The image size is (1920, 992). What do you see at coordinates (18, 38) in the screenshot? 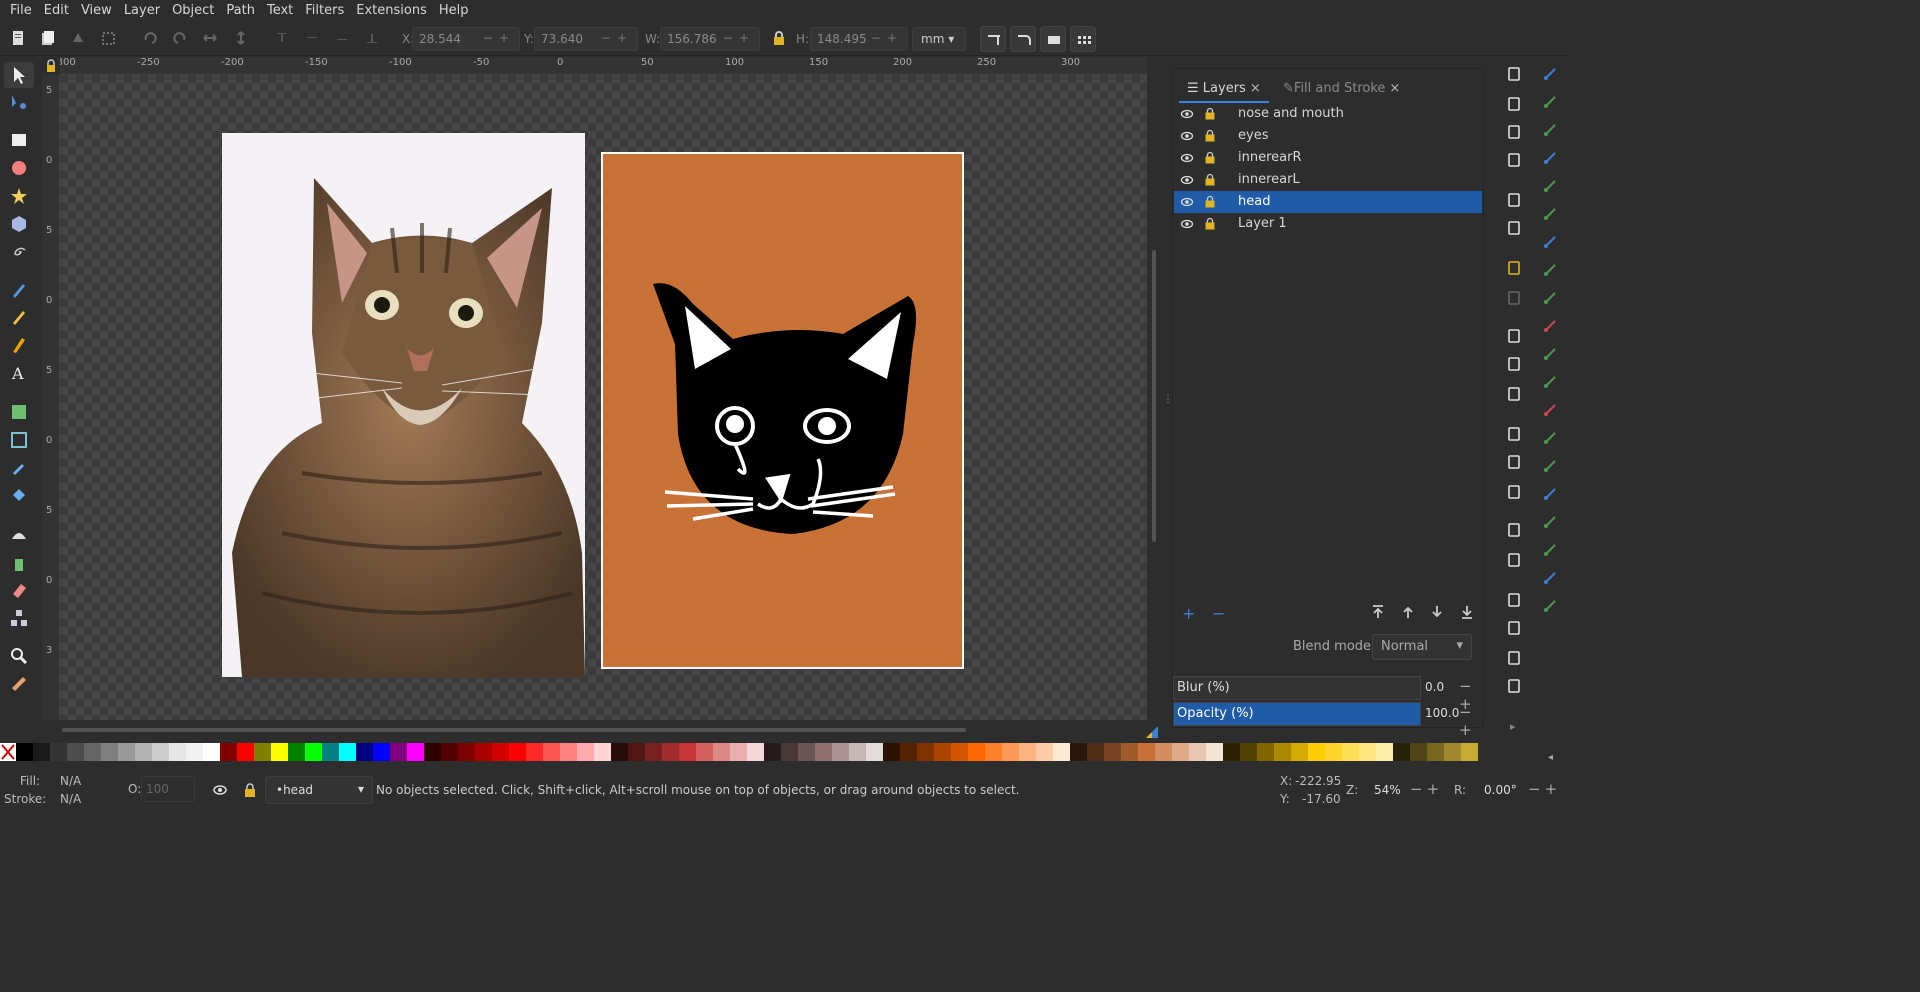
I see `select-all-icon` at bounding box center [18, 38].